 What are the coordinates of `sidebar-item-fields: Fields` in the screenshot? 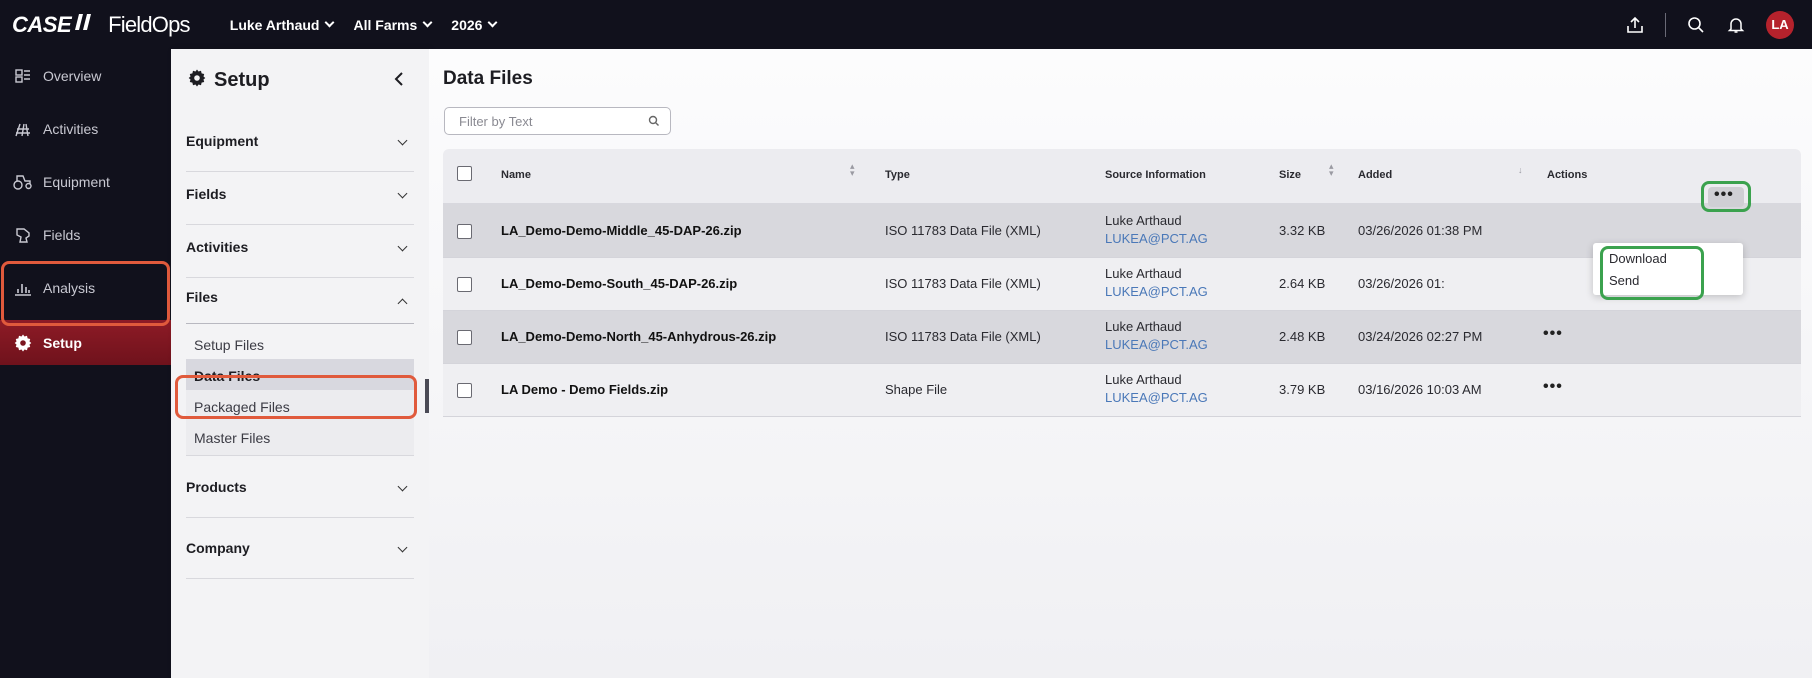 It's located at (85, 234).